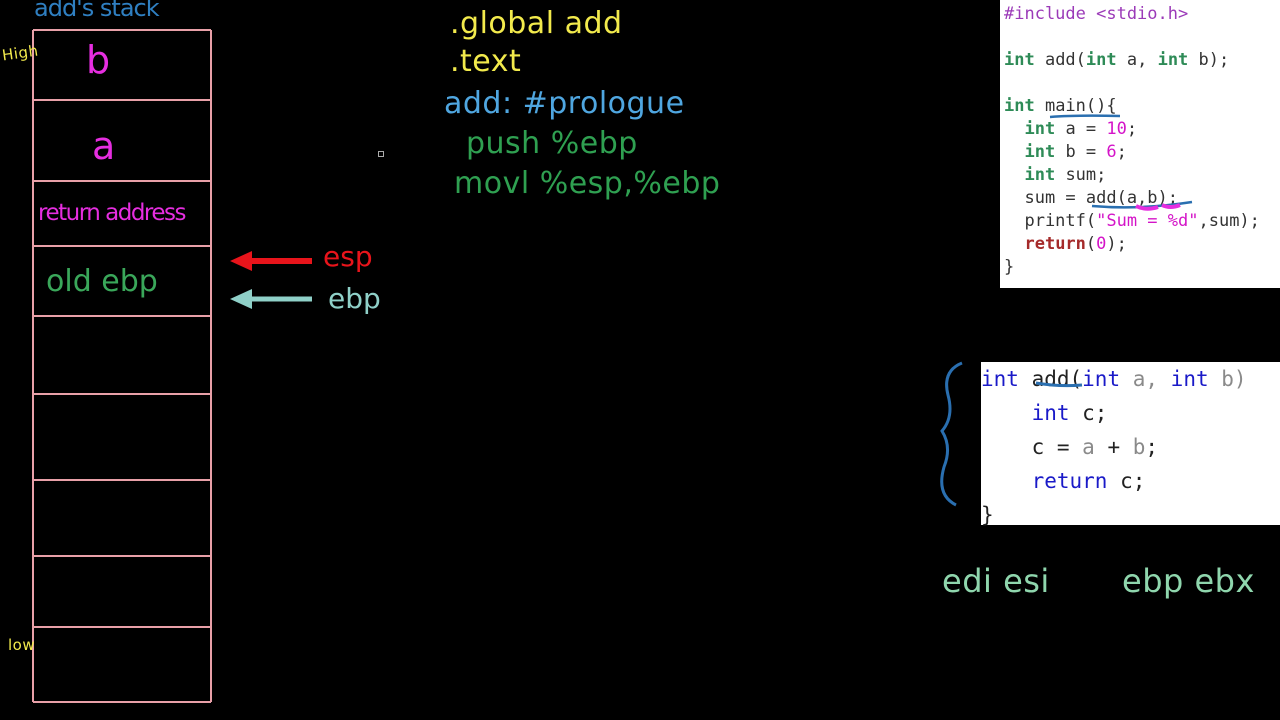  I want to click on registers-edi-esi: edi esi, so click(996, 581).